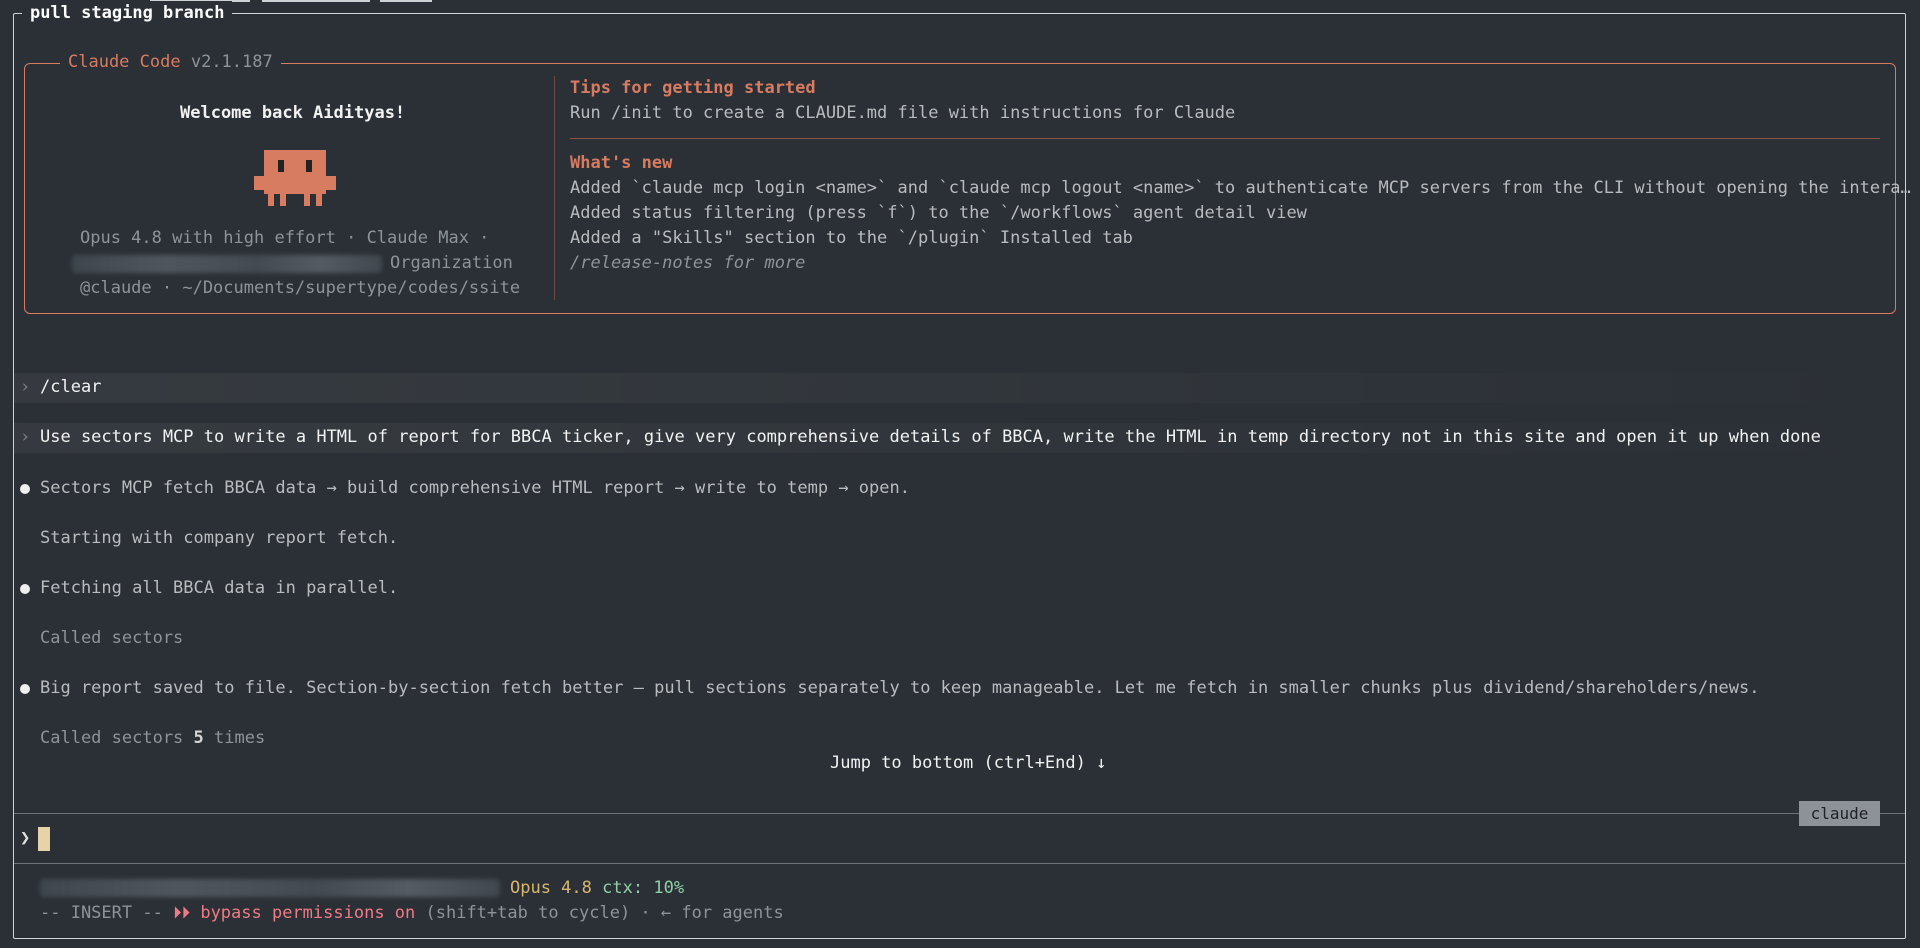 The width and height of the screenshot is (1920, 948). I want to click on redacted-status-info, so click(270, 888).